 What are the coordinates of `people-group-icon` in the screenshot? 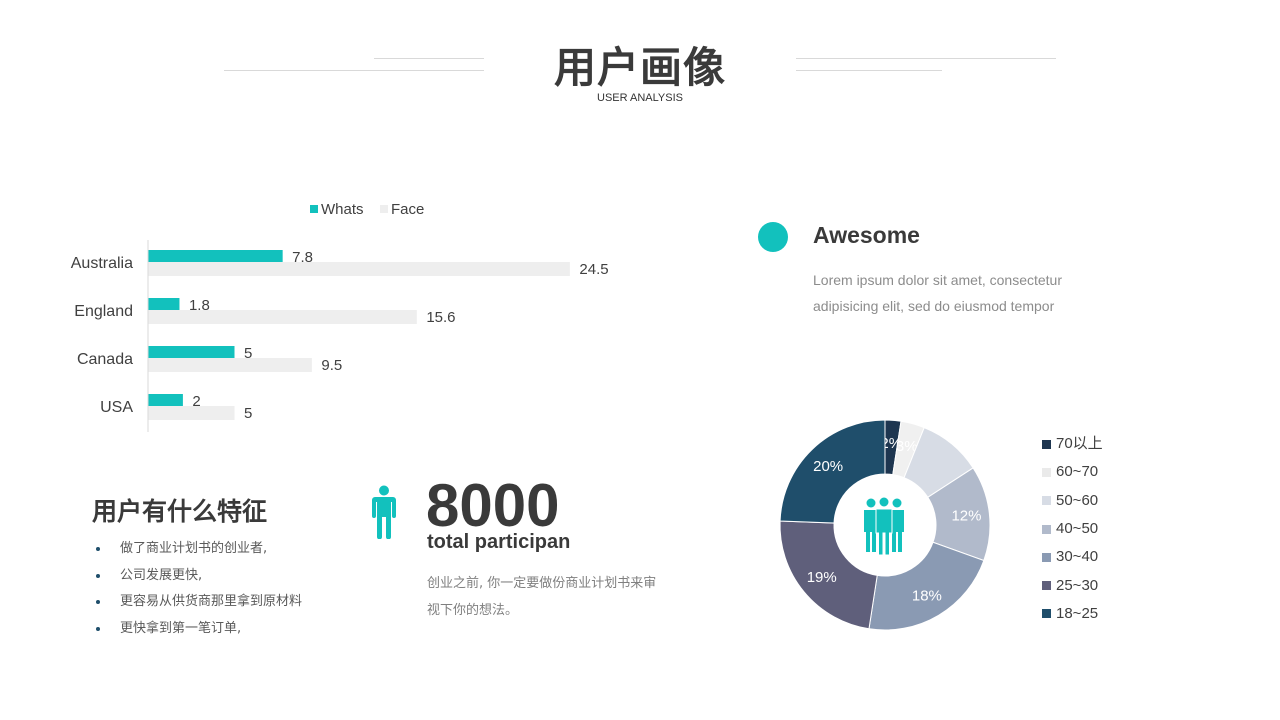 It's located at (884, 526).